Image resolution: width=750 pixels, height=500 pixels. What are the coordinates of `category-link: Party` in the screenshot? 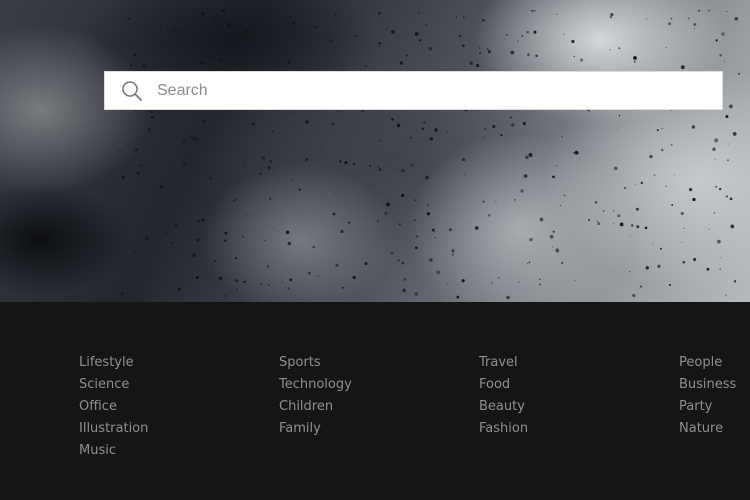 It's located at (707, 407).